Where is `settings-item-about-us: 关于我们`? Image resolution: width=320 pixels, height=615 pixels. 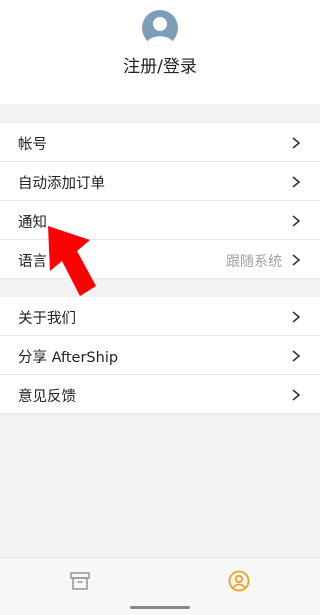
settings-item-about-us: 关于我们 is located at coordinates (160, 316).